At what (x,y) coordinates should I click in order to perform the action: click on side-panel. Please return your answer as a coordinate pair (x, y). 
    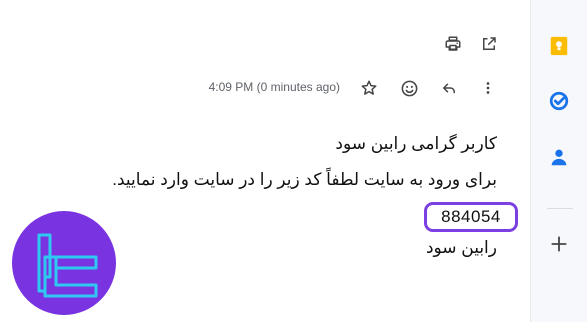
    Looking at the image, I should click on (558, 161).